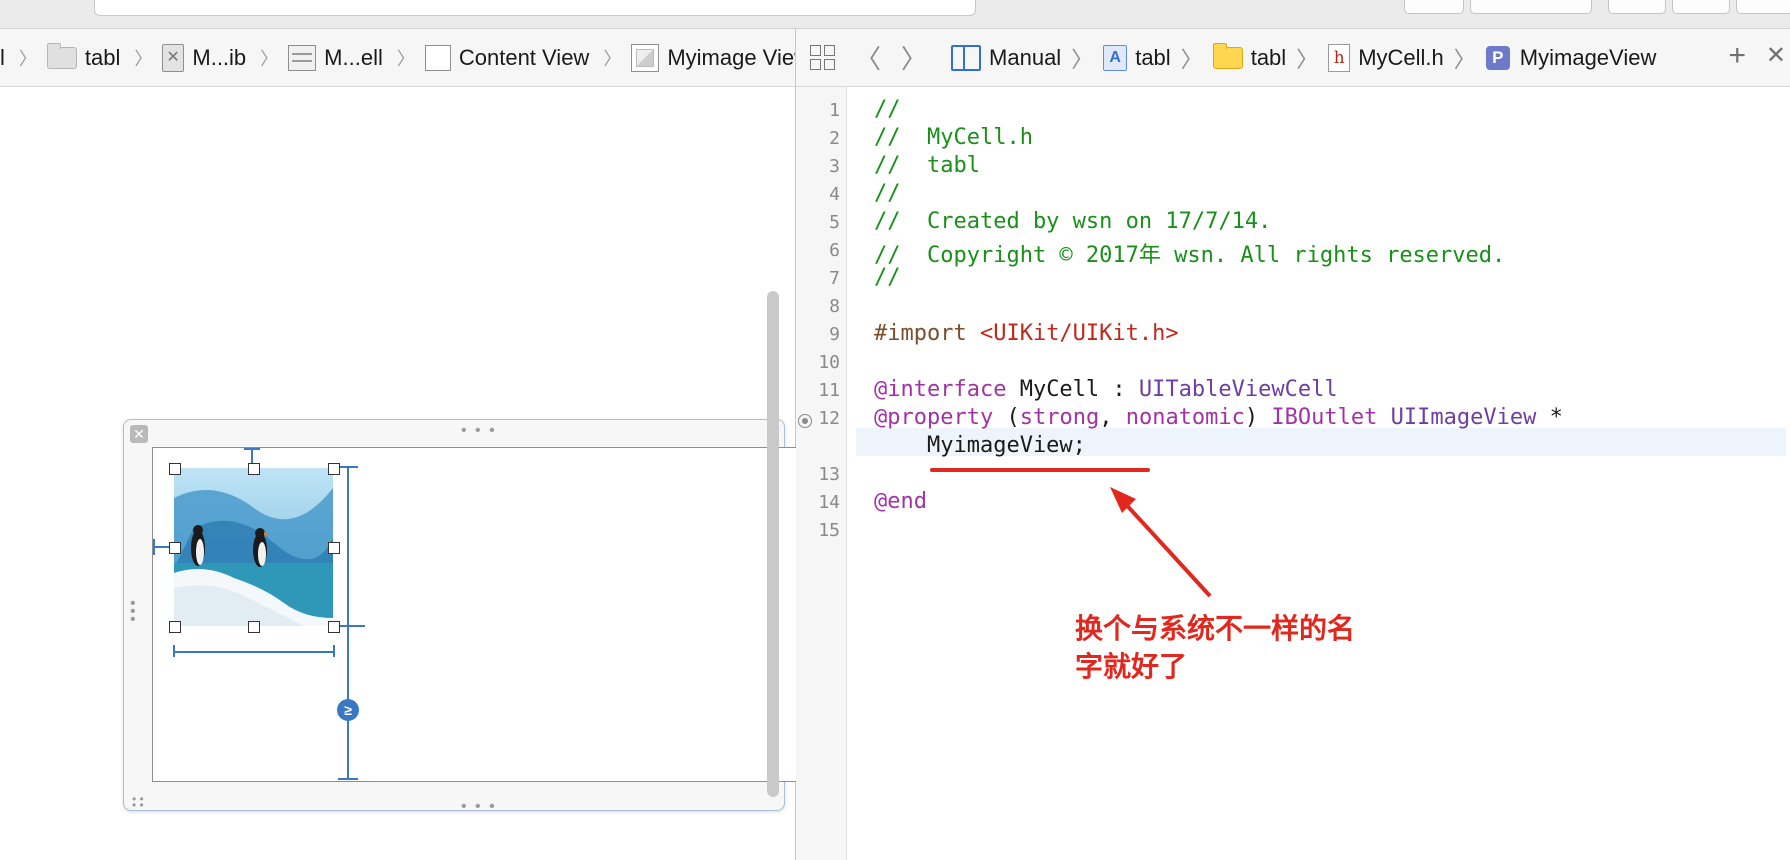  I want to click on table-cell-icon, so click(302, 57).